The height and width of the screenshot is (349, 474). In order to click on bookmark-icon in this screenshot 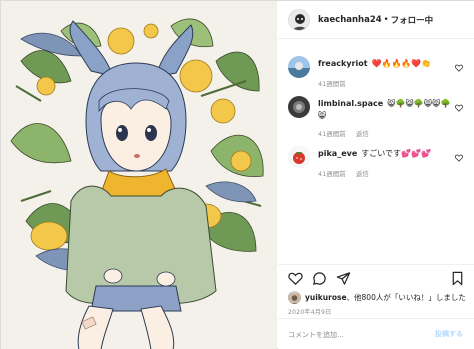, I will do `click(457, 278)`.